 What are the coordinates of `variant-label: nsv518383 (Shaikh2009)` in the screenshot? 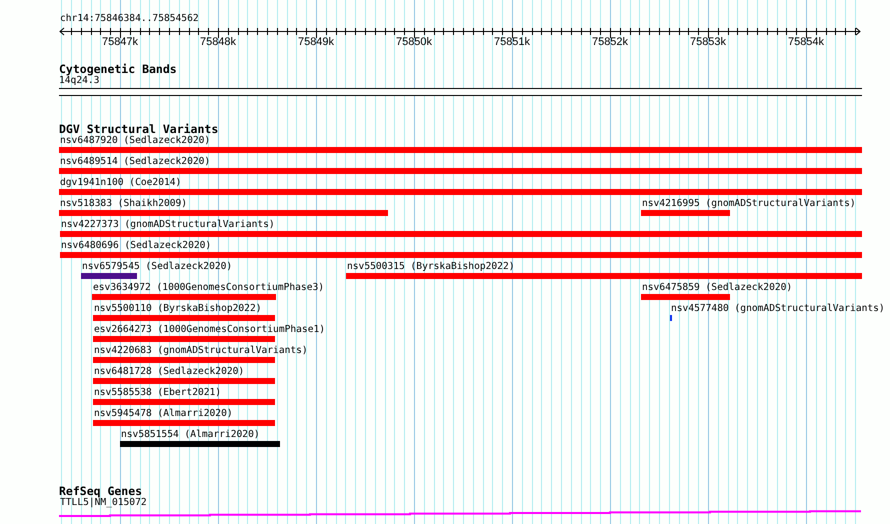 It's located at (124, 204).